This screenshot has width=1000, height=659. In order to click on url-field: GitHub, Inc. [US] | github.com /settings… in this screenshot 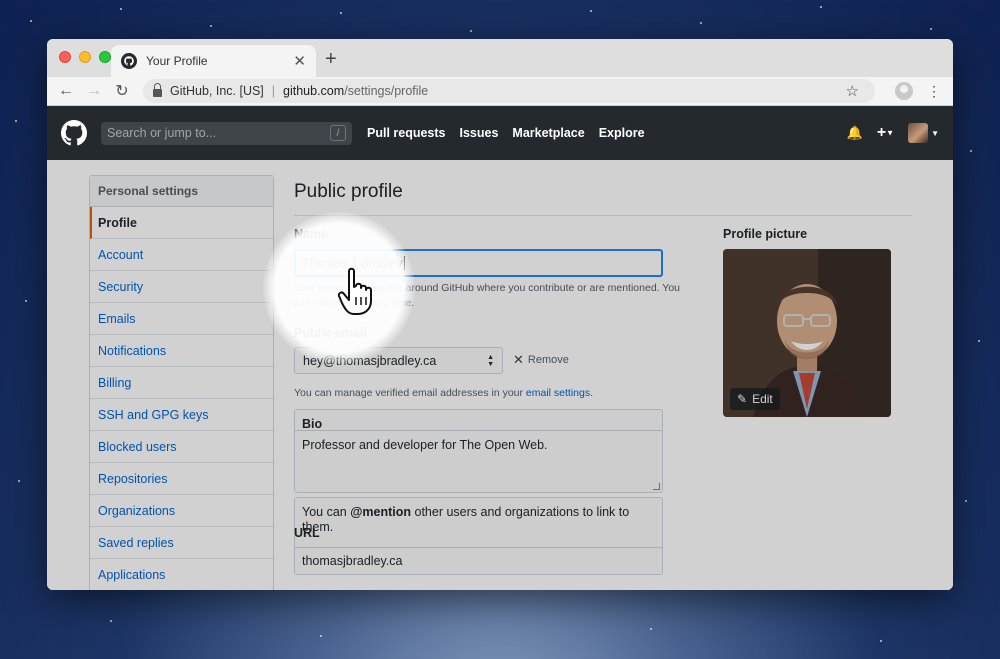, I will do `click(509, 91)`.